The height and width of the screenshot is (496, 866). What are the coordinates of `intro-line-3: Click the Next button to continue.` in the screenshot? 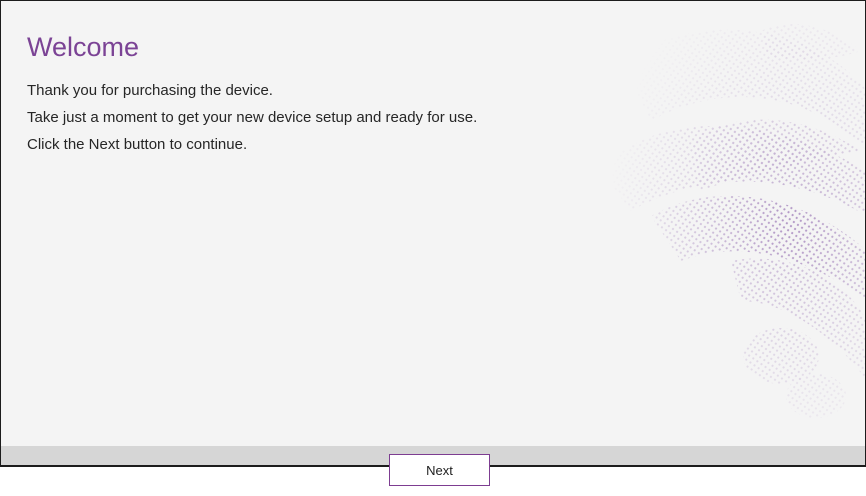 It's located at (137, 144).